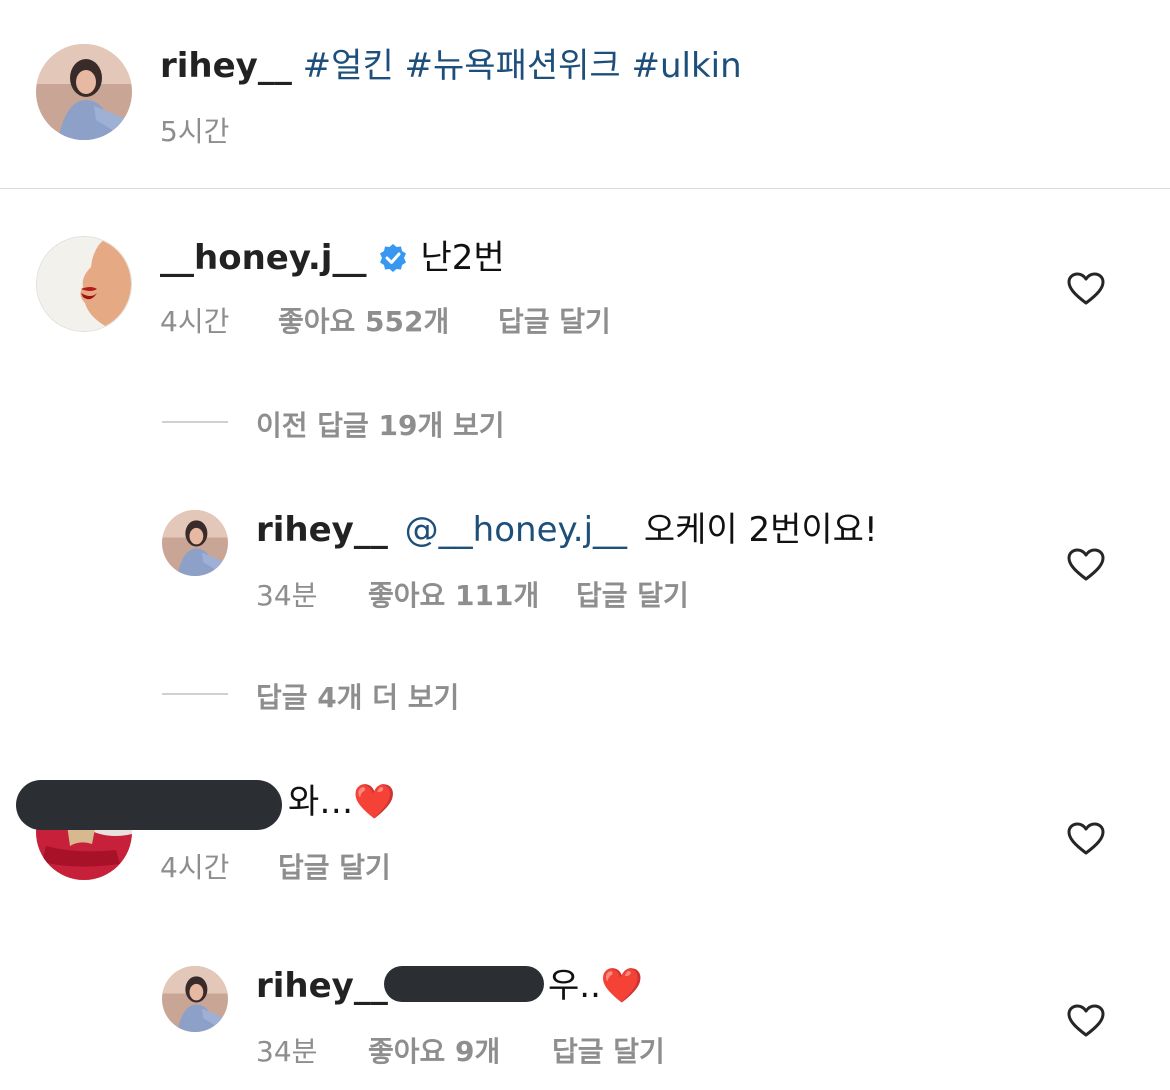  What do you see at coordinates (322, 986) in the screenshot?
I see `reply-2-username: rihey__` at bounding box center [322, 986].